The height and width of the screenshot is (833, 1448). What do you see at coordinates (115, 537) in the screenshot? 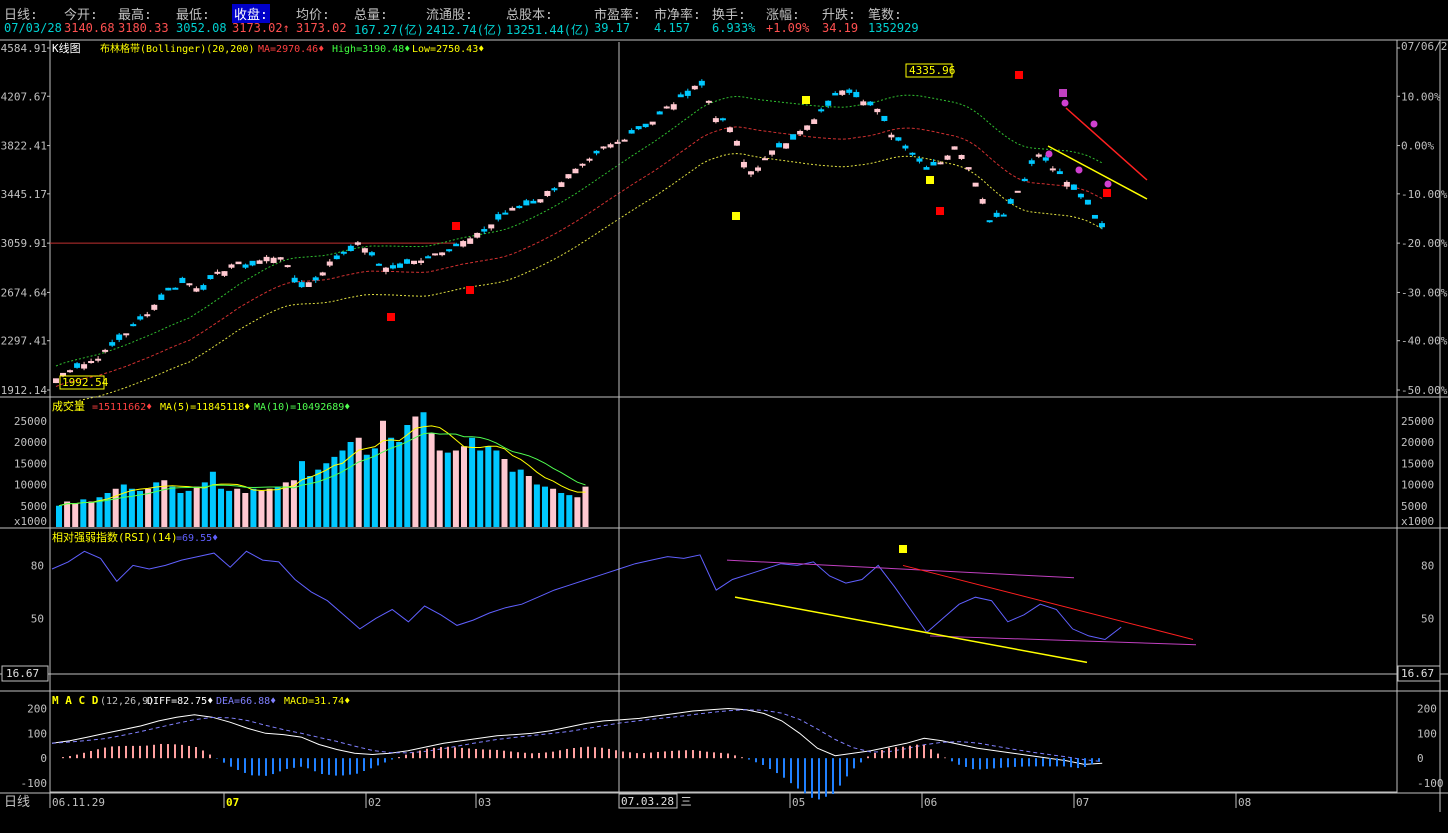
I see `rsi-title: 相对强弱指数(RSI)(14)` at bounding box center [115, 537].